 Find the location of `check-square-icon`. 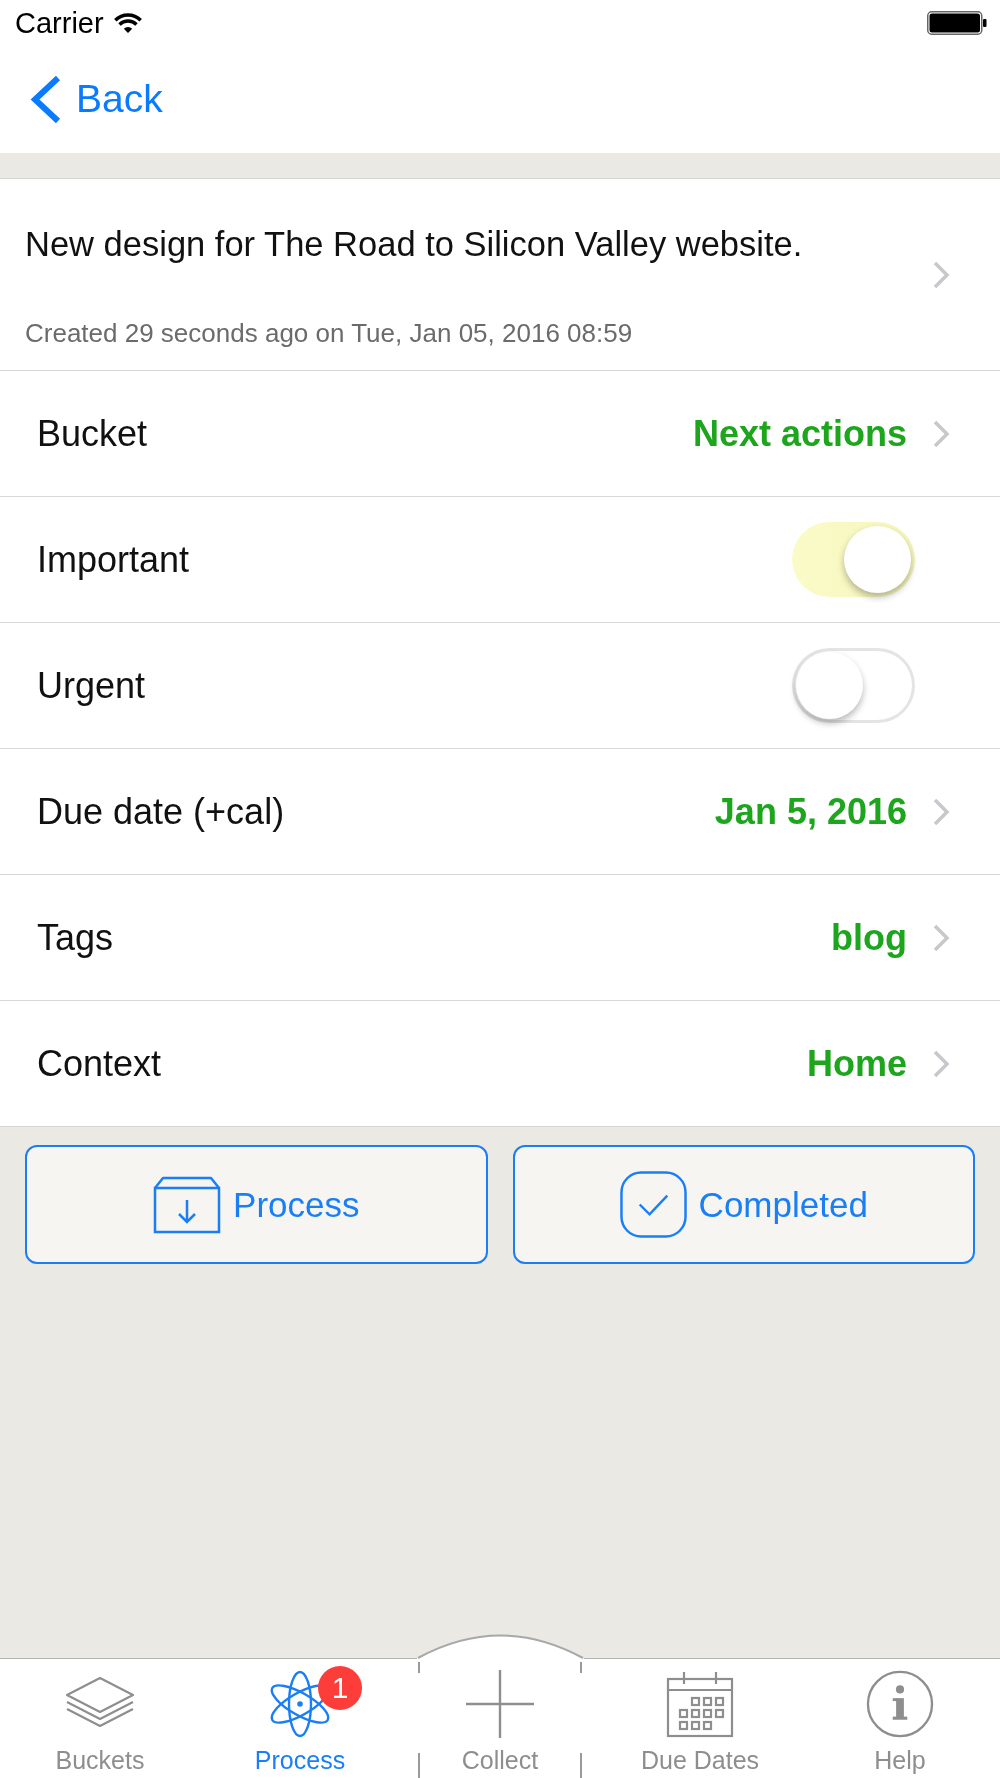

check-square-icon is located at coordinates (653, 1204).